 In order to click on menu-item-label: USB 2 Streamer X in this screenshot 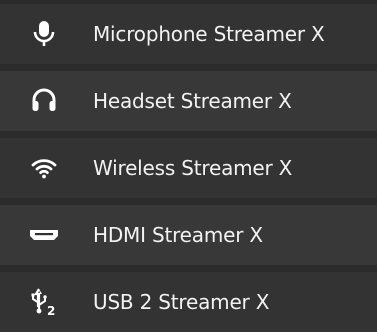, I will do `click(181, 302)`.